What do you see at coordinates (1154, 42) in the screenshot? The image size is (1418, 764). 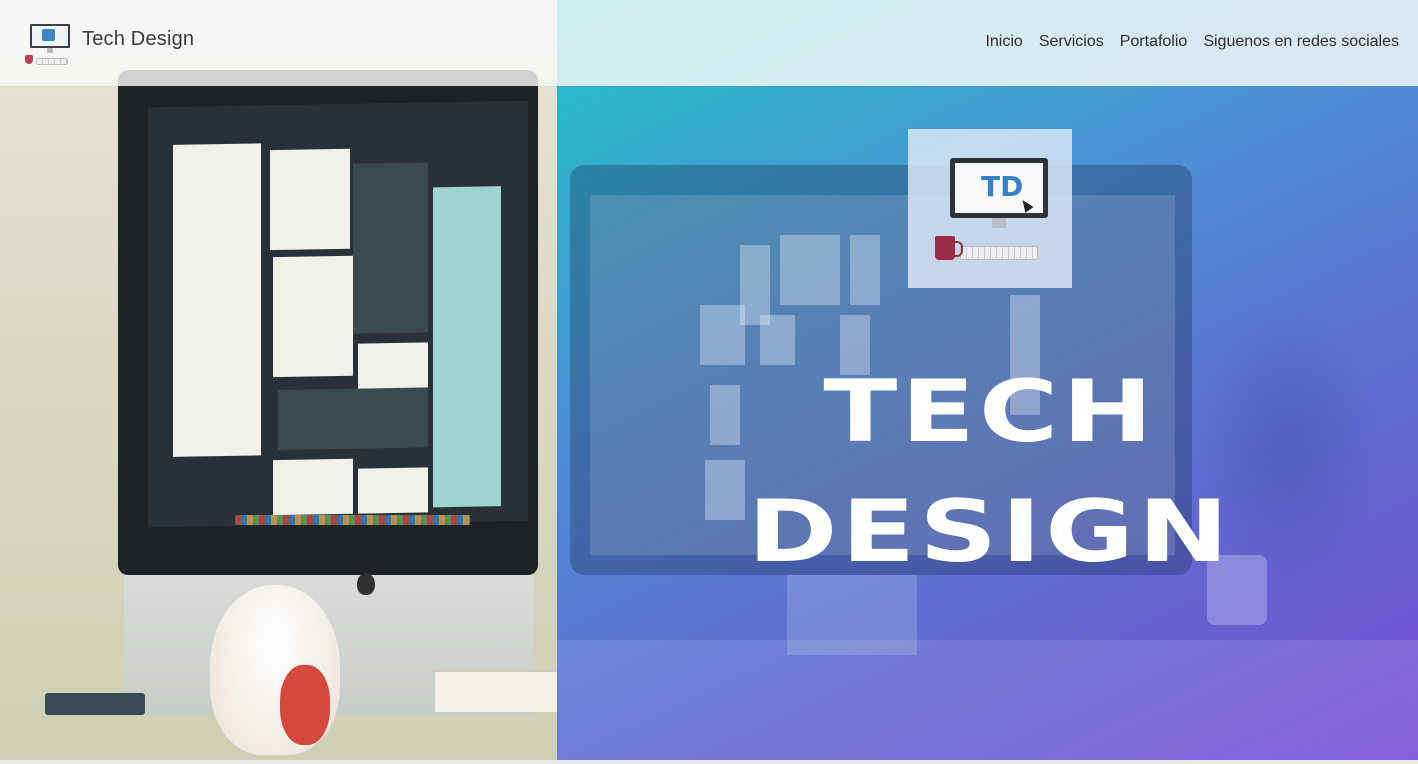 I see `nav-portafolio: Portafolio` at bounding box center [1154, 42].